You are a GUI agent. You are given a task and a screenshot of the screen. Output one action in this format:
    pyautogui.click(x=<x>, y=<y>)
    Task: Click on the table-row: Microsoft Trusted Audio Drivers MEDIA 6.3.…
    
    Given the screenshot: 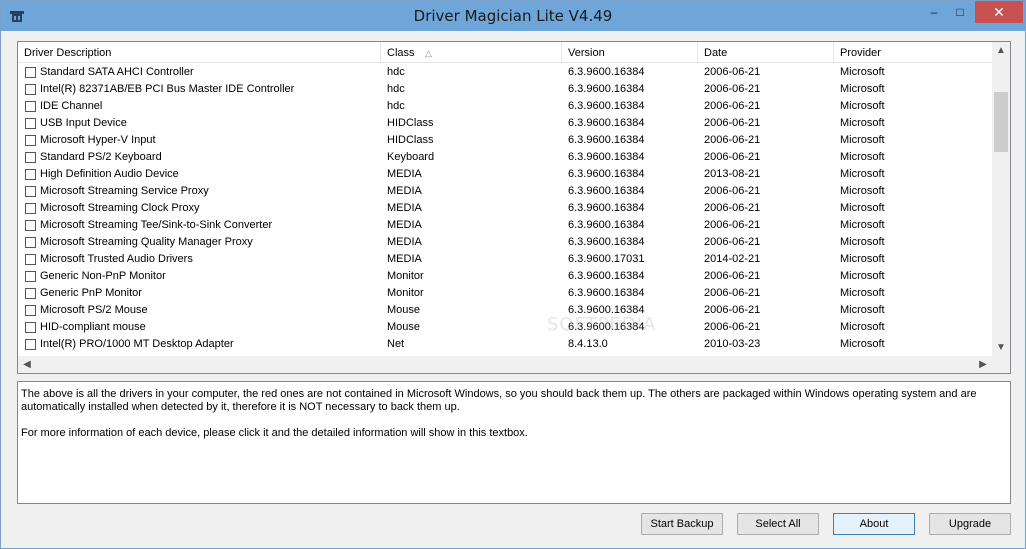 What is the action you would take?
    pyautogui.click(x=505, y=259)
    